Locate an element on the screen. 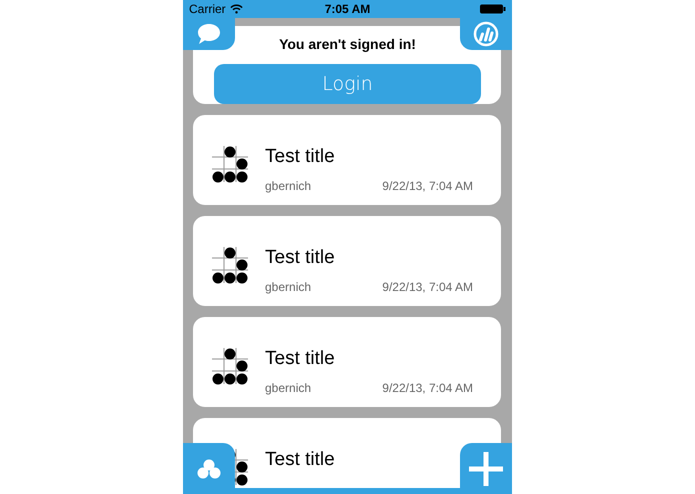 Image resolution: width=695 pixels, height=494 pixels. wifi-icon is located at coordinates (236, 9).